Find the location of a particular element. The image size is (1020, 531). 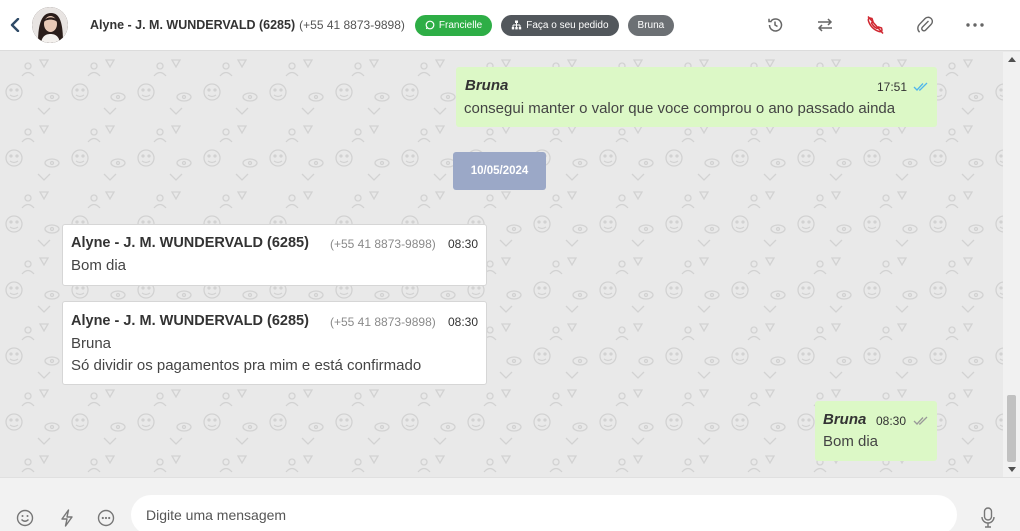

order-tag: Faça o seu pedido is located at coordinates (560, 25).